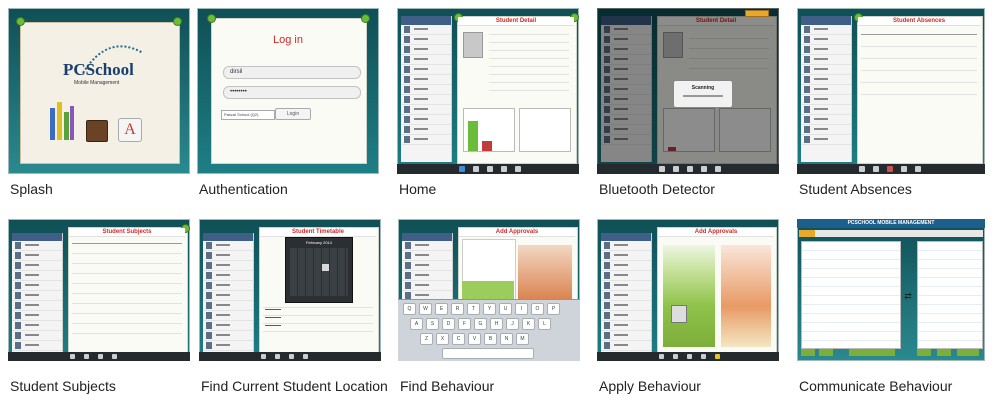 Image resolution: width=993 pixels, height=414 pixels. I want to click on right-list, so click(950, 295).